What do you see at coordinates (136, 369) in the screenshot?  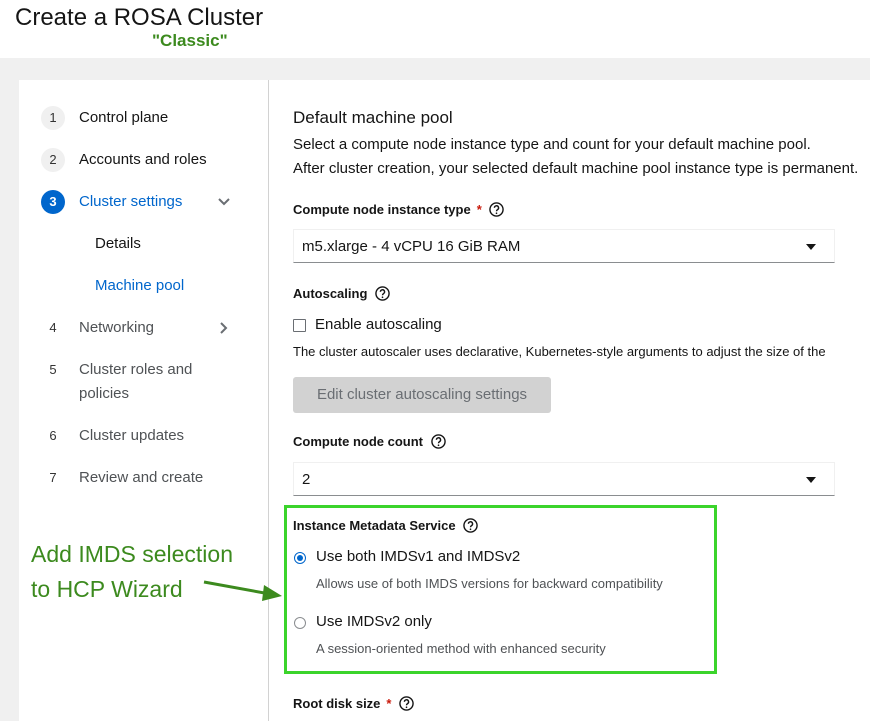 I see `nav-step-label: Cluster roles and` at bounding box center [136, 369].